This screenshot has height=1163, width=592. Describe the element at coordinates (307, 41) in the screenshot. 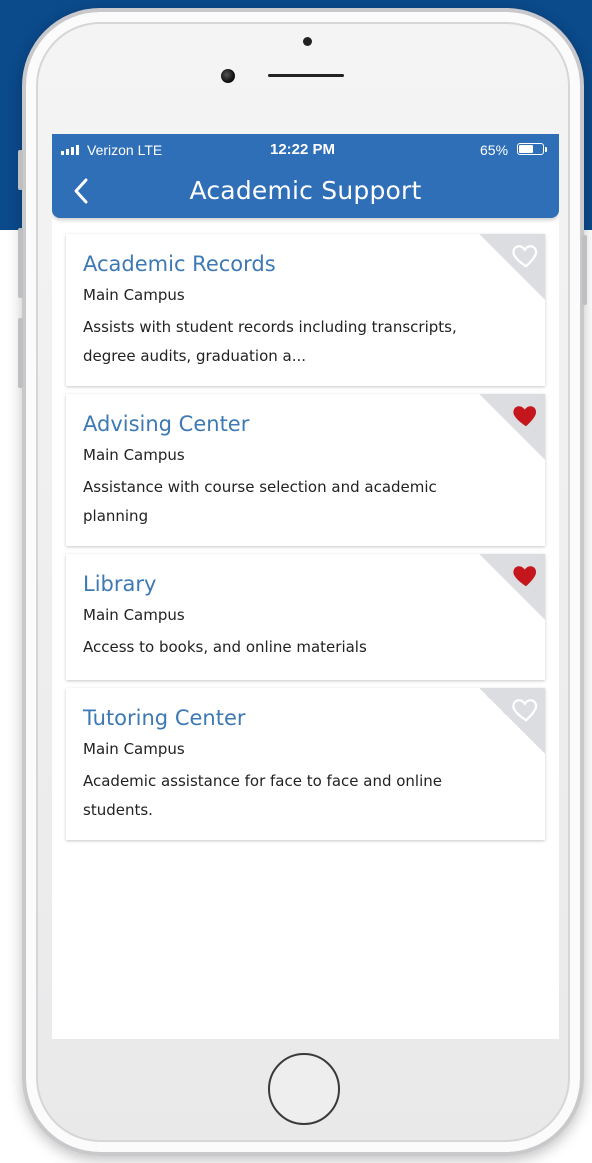

I see `proximity-sensor` at that location.